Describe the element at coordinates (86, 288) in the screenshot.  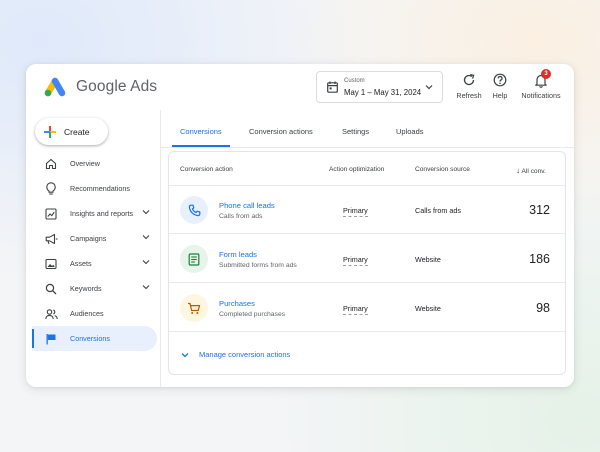
I see `sidebar-item-label: Keywords` at that location.